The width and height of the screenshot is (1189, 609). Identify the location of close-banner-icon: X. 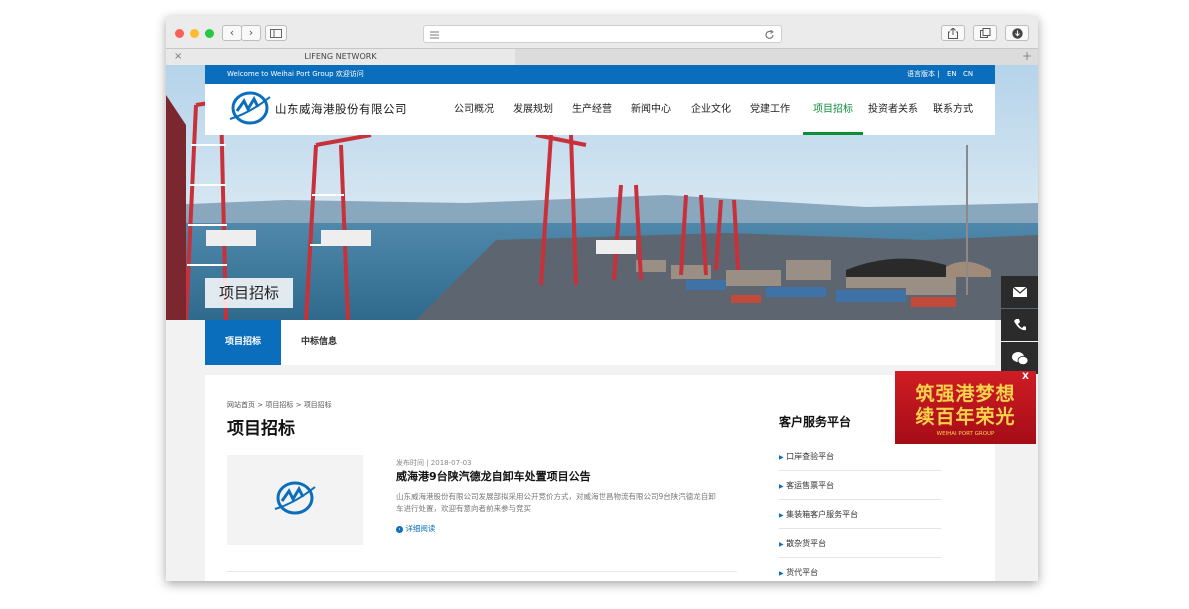
(1025, 377).